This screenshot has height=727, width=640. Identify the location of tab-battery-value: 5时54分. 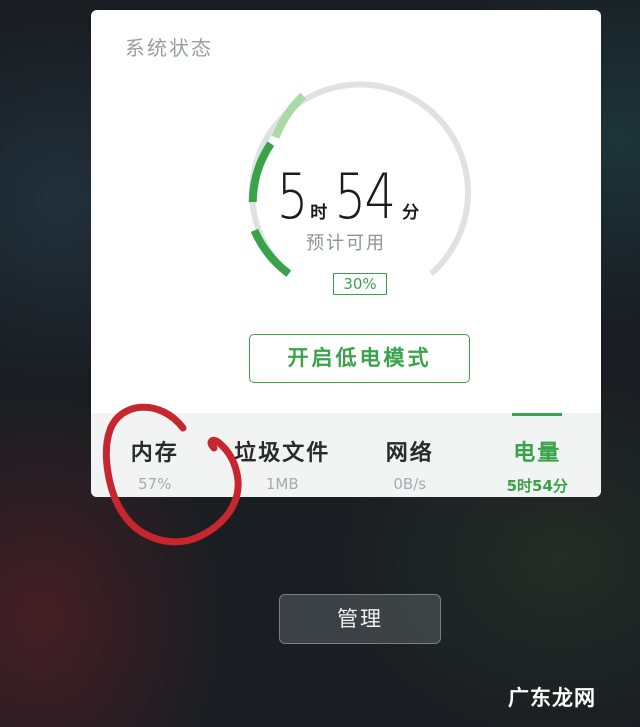
(537, 486).